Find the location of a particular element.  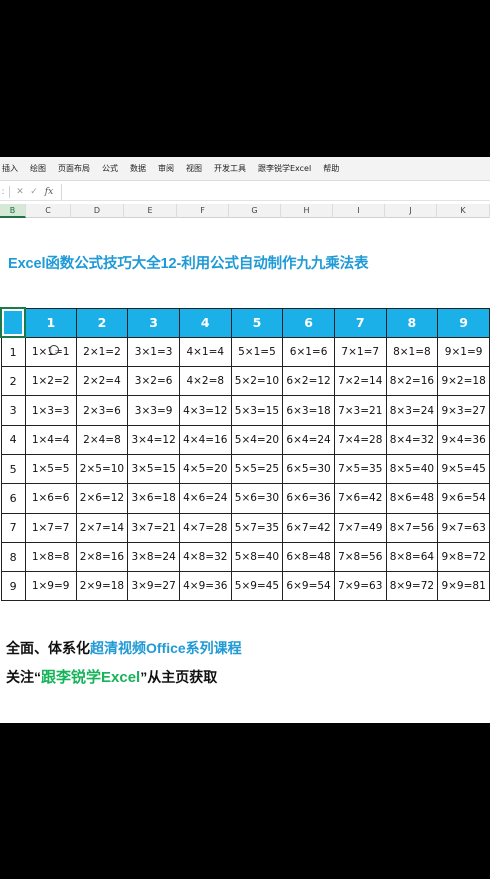

column-header-d: D is located at coordinates (97, 211).